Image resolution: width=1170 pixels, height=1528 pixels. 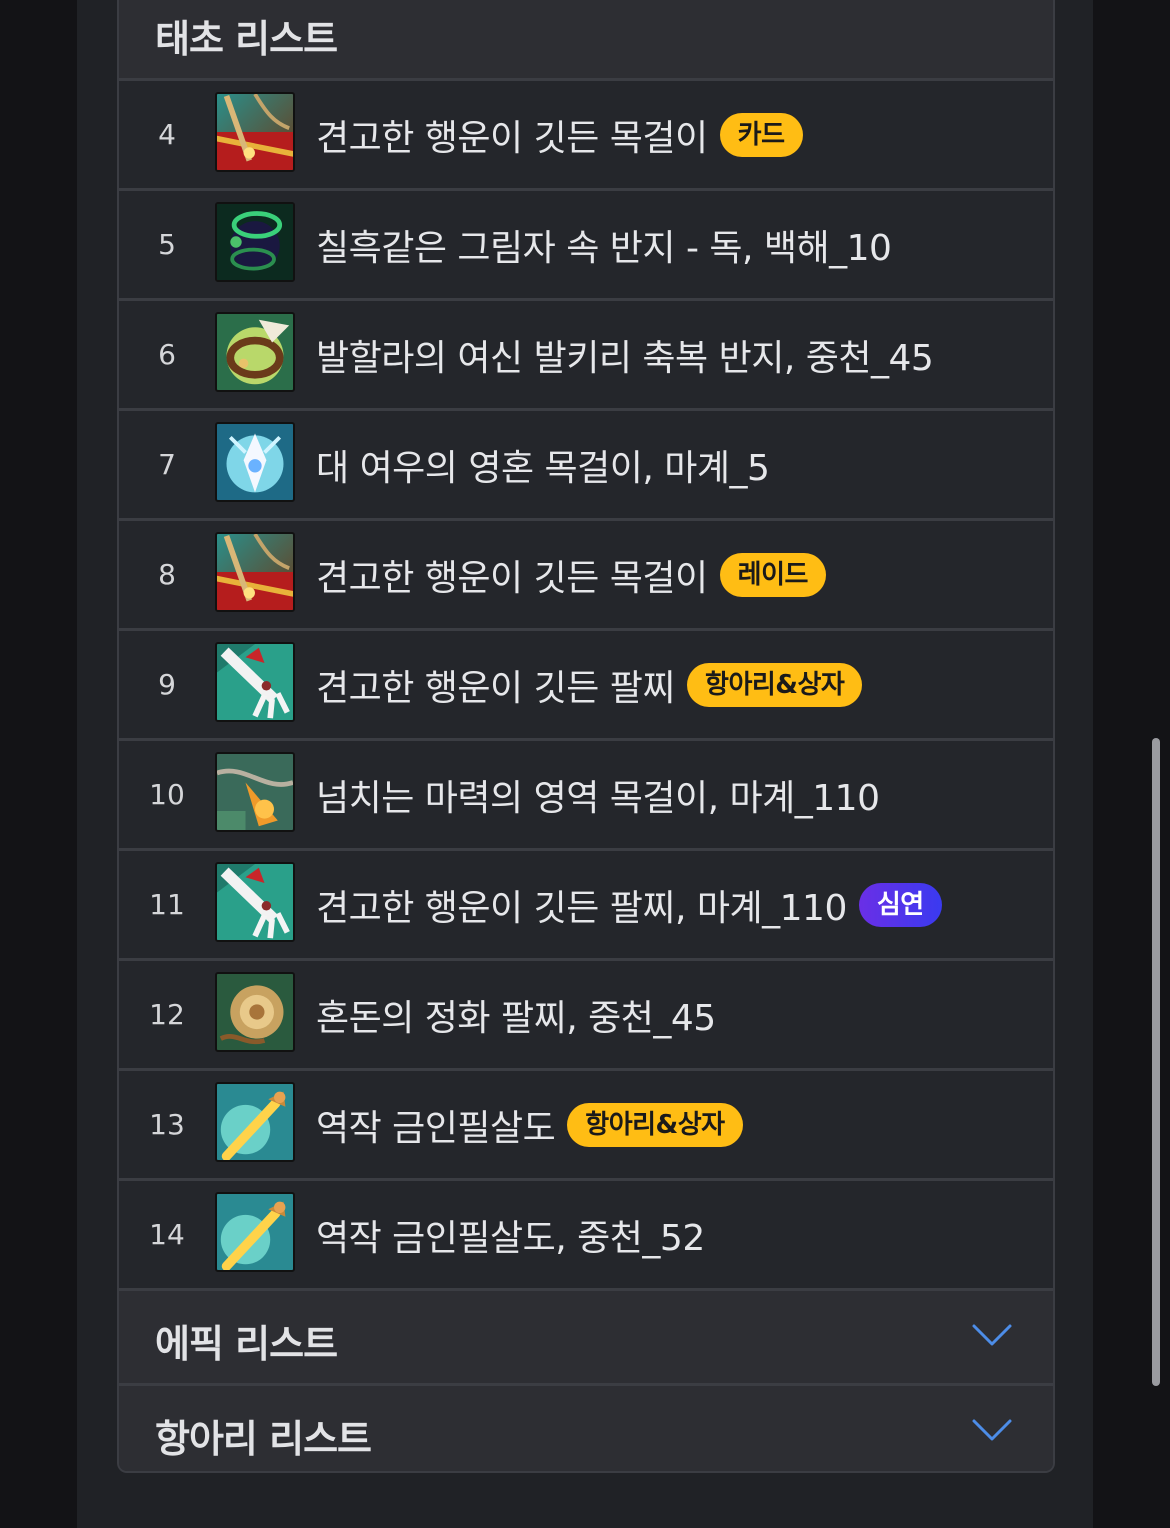 I want to click on item-rank: 13, so click(x=167, y=1124).